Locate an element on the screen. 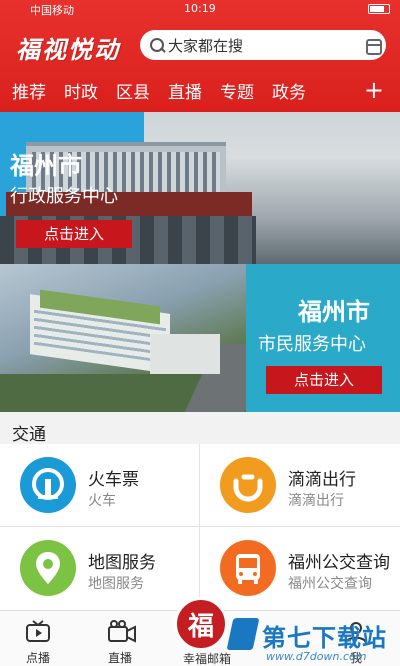 Image resolution: width=400 pixels, height=666 pixels. scan-icon is located at coordinates (372, 45).